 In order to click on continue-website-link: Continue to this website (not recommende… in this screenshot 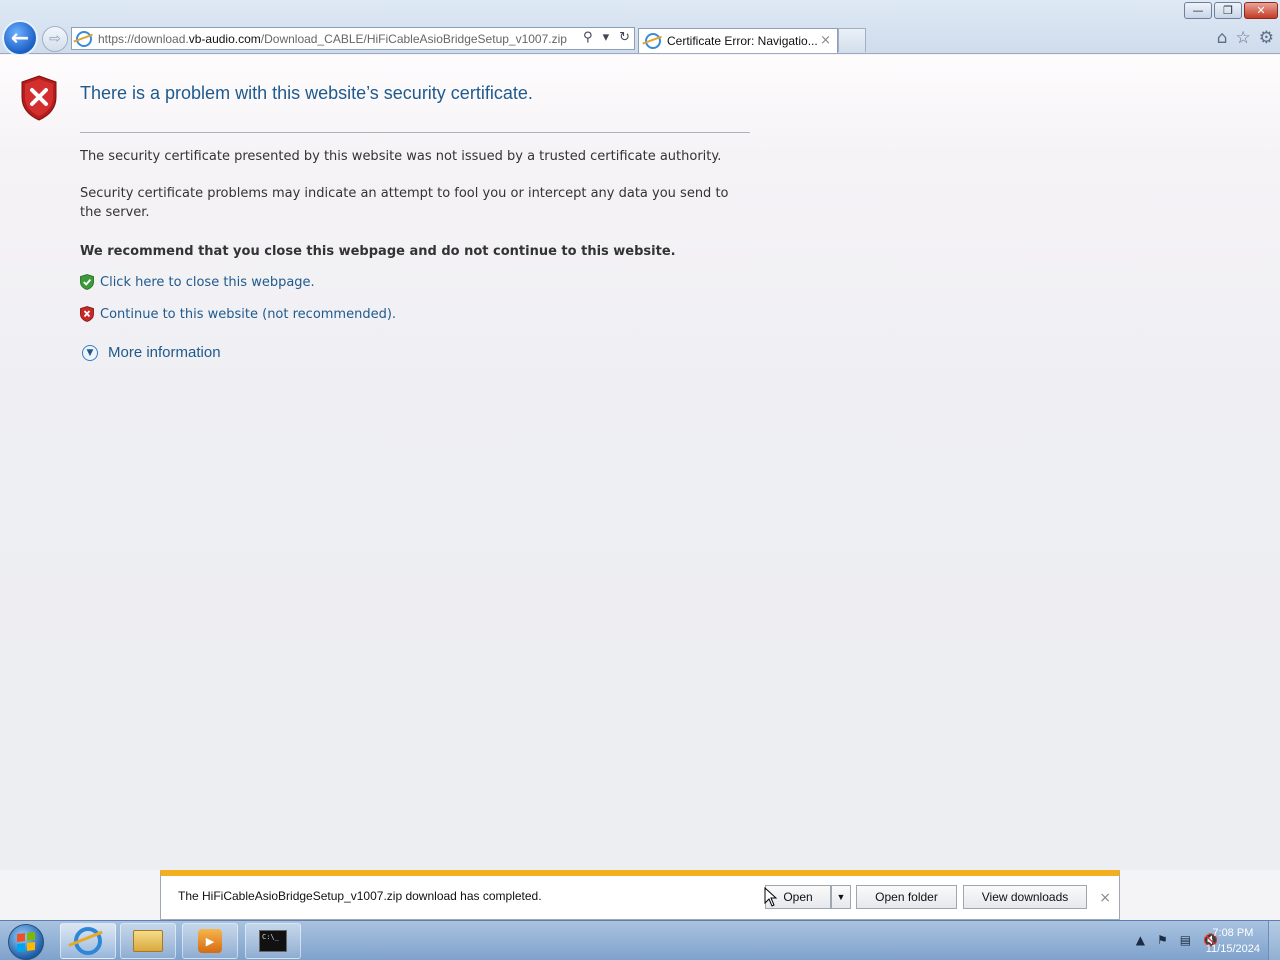, I will do `click(248, 314)`.